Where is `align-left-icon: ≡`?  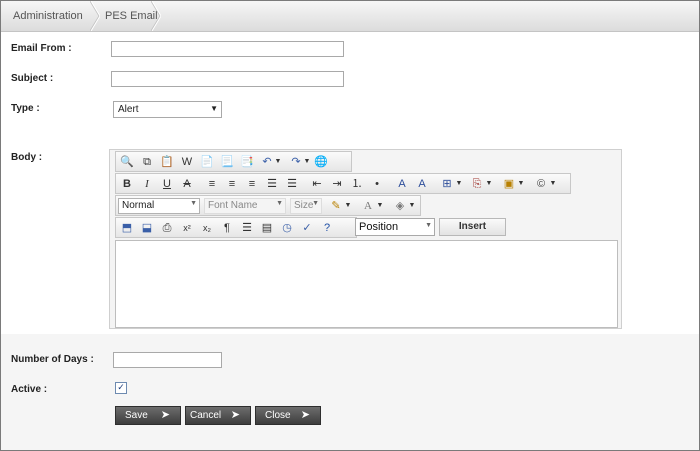 align-left-icon: ≡ is located at coordinates (212, 184).